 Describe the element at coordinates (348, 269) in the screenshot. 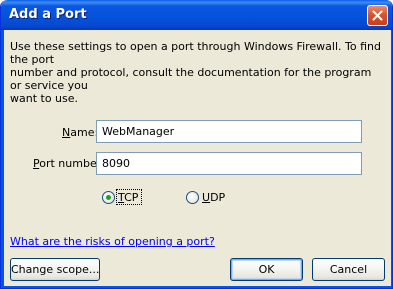

I see `cancel-button: Cancel` at that location.